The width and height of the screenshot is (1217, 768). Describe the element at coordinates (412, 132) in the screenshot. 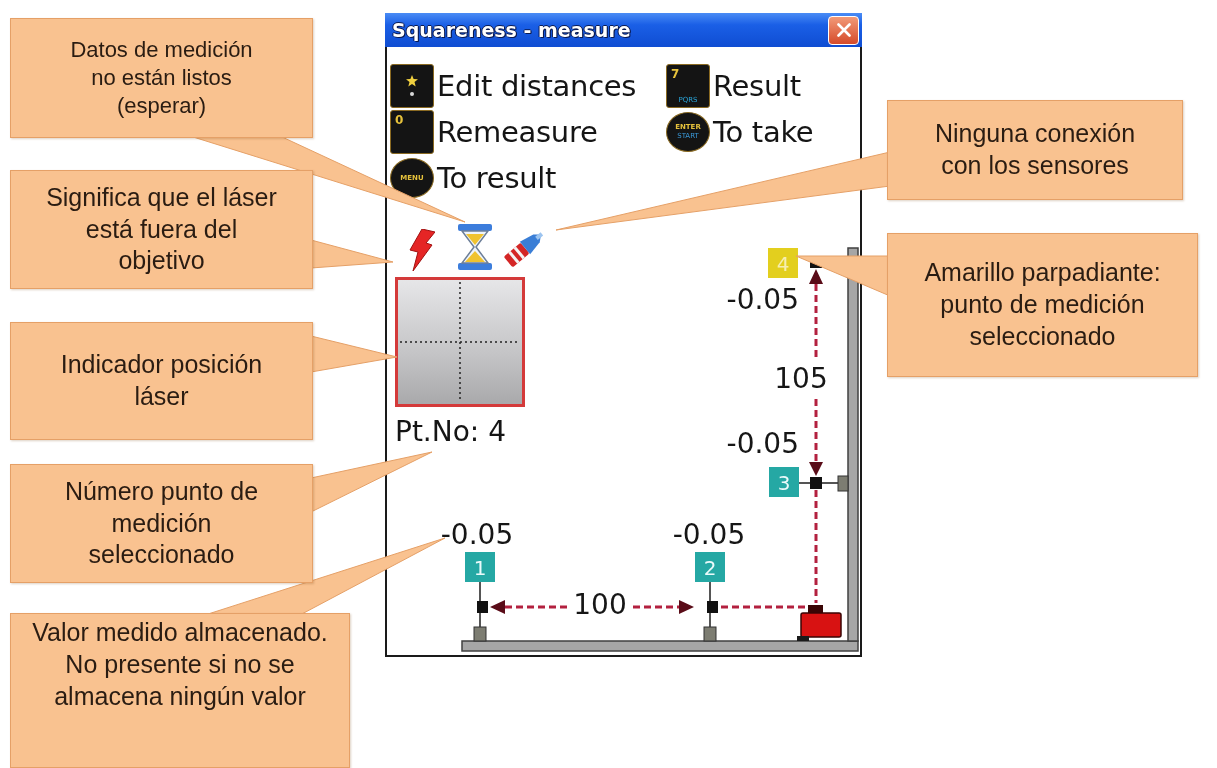

I see `keypad-key: 0` at that location.